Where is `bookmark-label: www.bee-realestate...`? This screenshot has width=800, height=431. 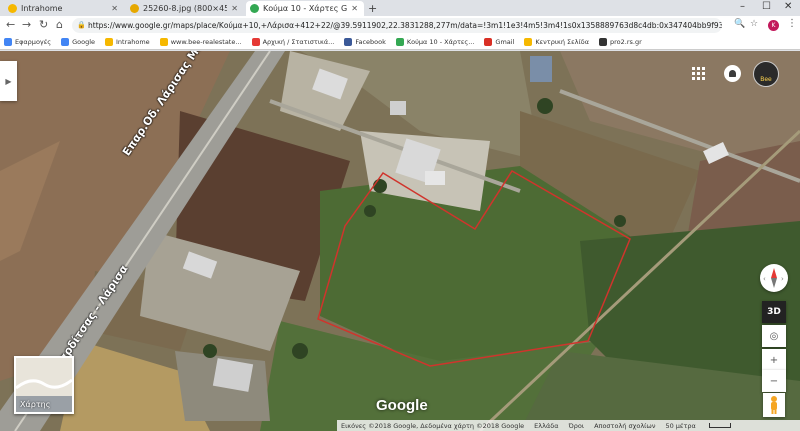
bookmark-label: www.bee-realestate... is located at coordinates (206, 42).